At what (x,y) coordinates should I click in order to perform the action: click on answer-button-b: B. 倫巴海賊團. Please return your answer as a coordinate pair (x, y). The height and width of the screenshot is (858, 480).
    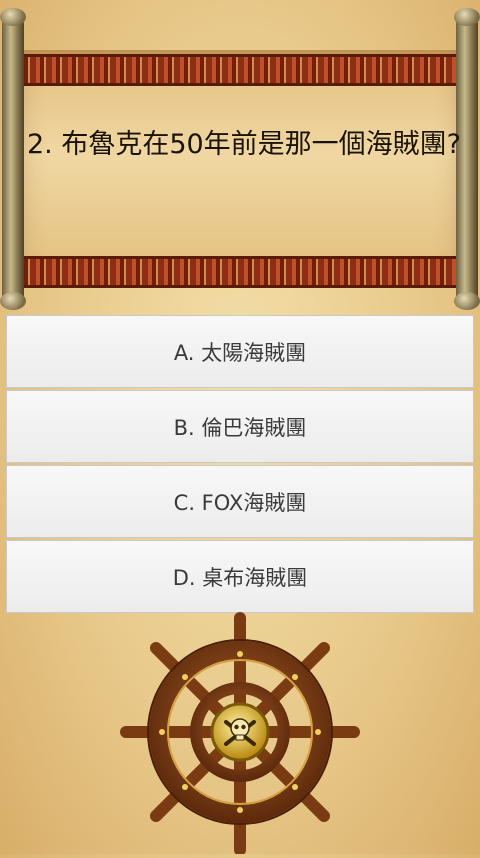
    Looking at the image, I should click on (240, 426).